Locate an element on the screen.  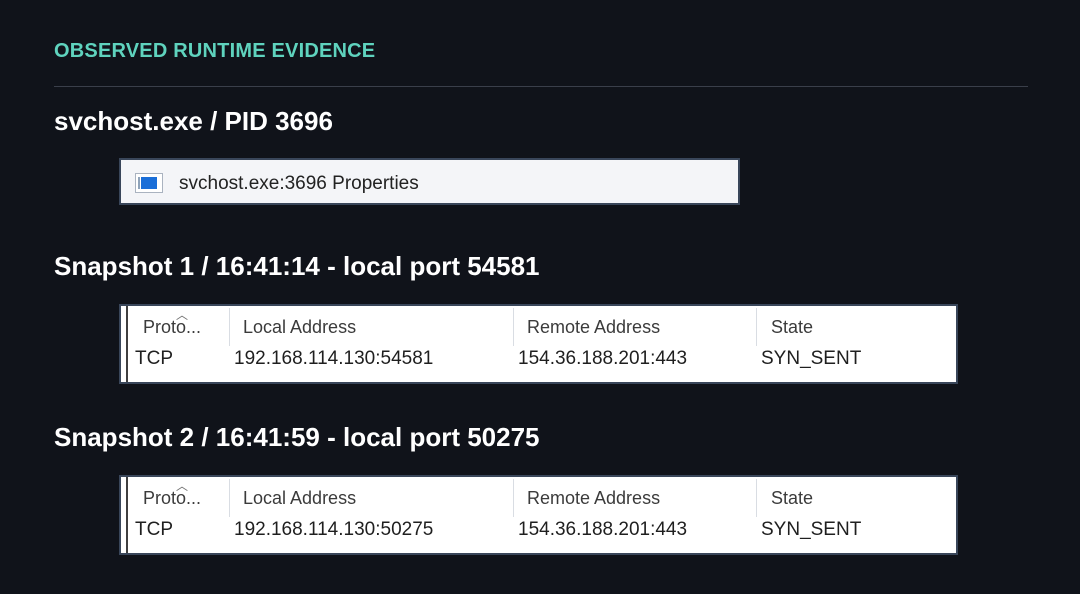
application-window-icon is located at coordinates (149, 183).